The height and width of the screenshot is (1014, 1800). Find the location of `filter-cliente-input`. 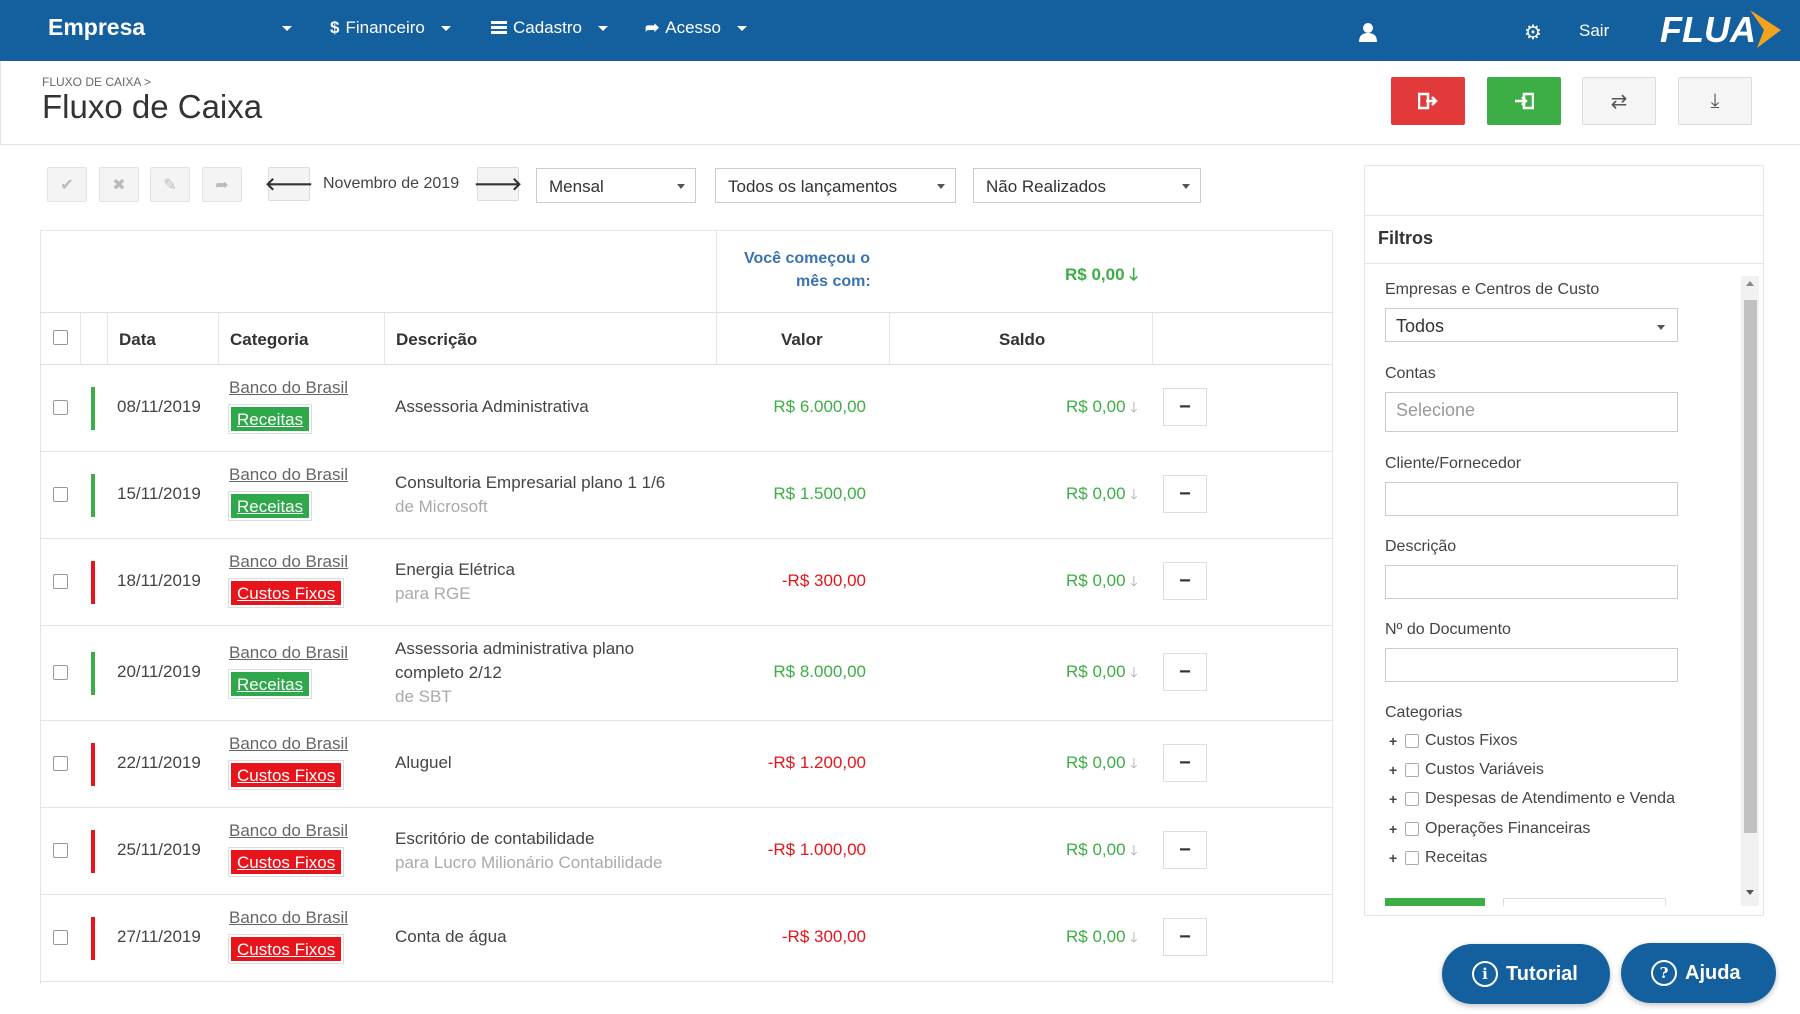

filter-cliente-input is located at coordinates (1531, 499).